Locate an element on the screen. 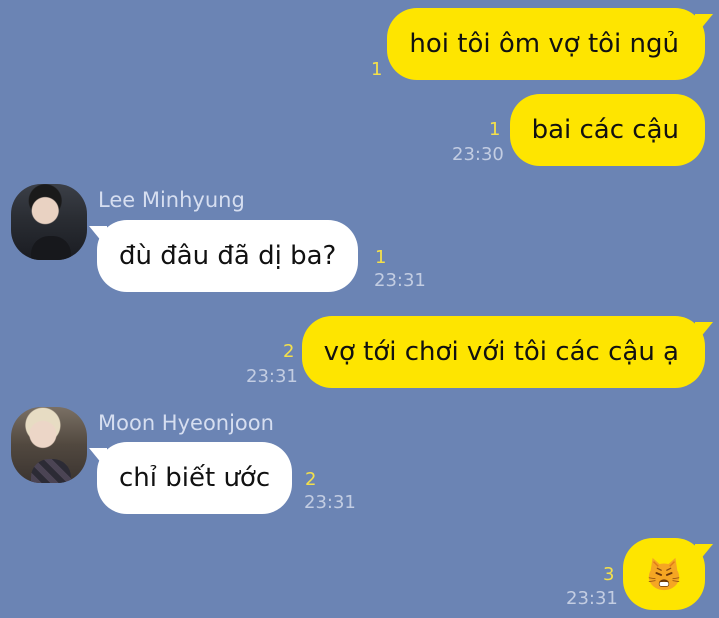  sender-name: Lee Minhyung is located at coordinates (171, 200).